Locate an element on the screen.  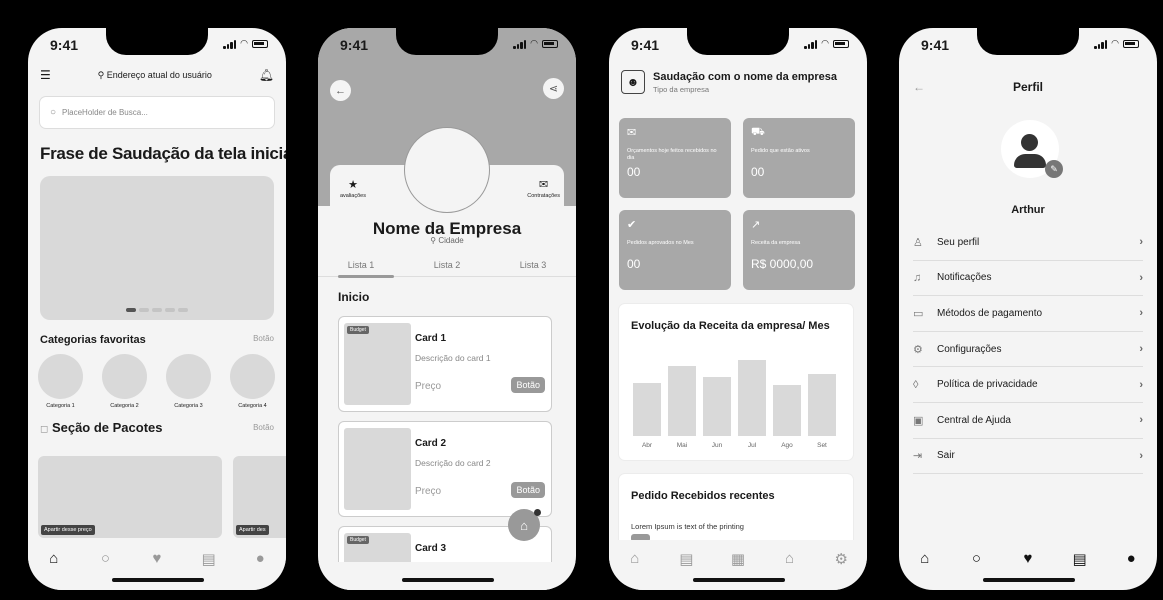
tab-lista-2: Lista 2 is located at coordinates (447, 265).